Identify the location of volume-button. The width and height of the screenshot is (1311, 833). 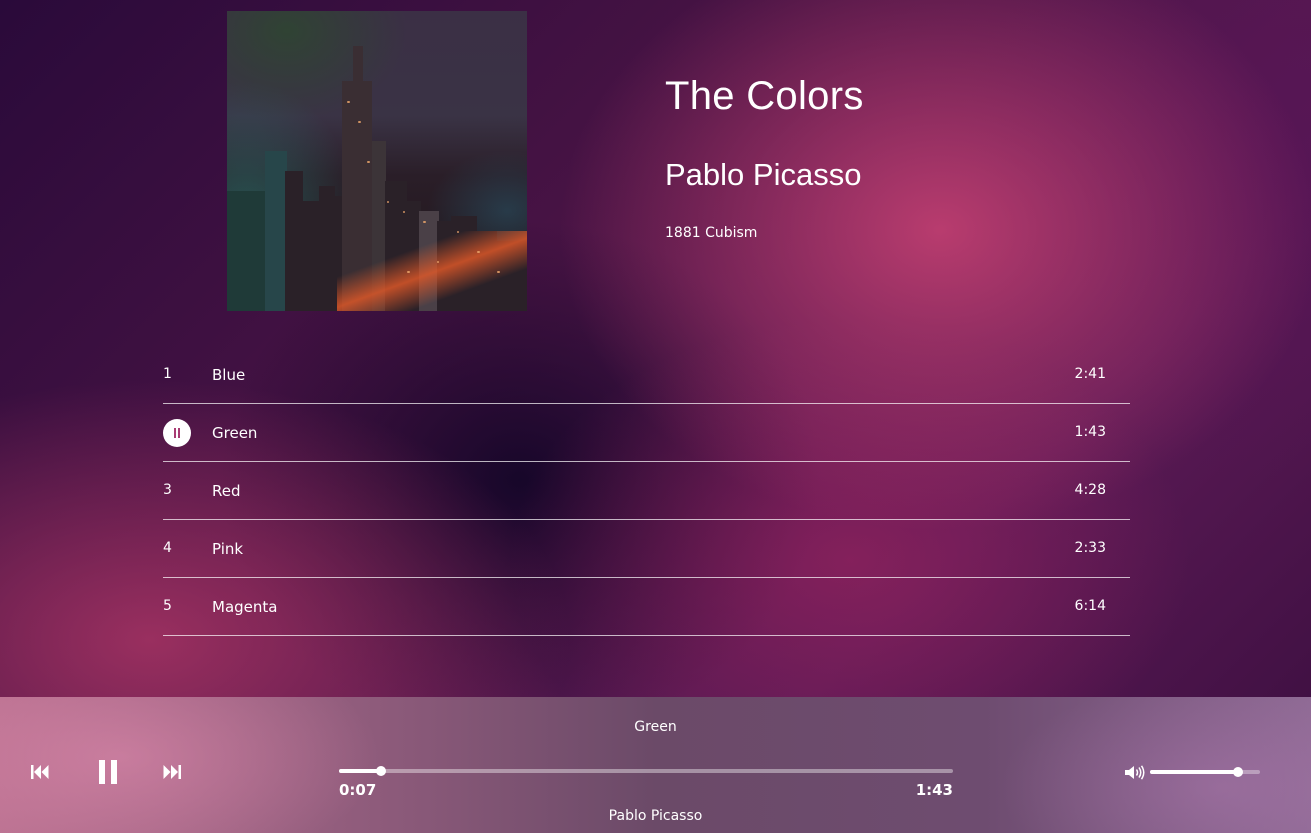
(1135, 774).